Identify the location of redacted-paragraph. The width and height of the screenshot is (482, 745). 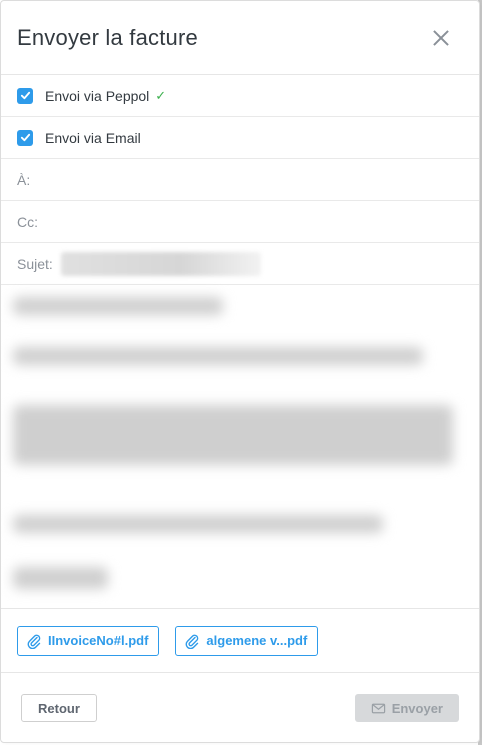
(233, 435).